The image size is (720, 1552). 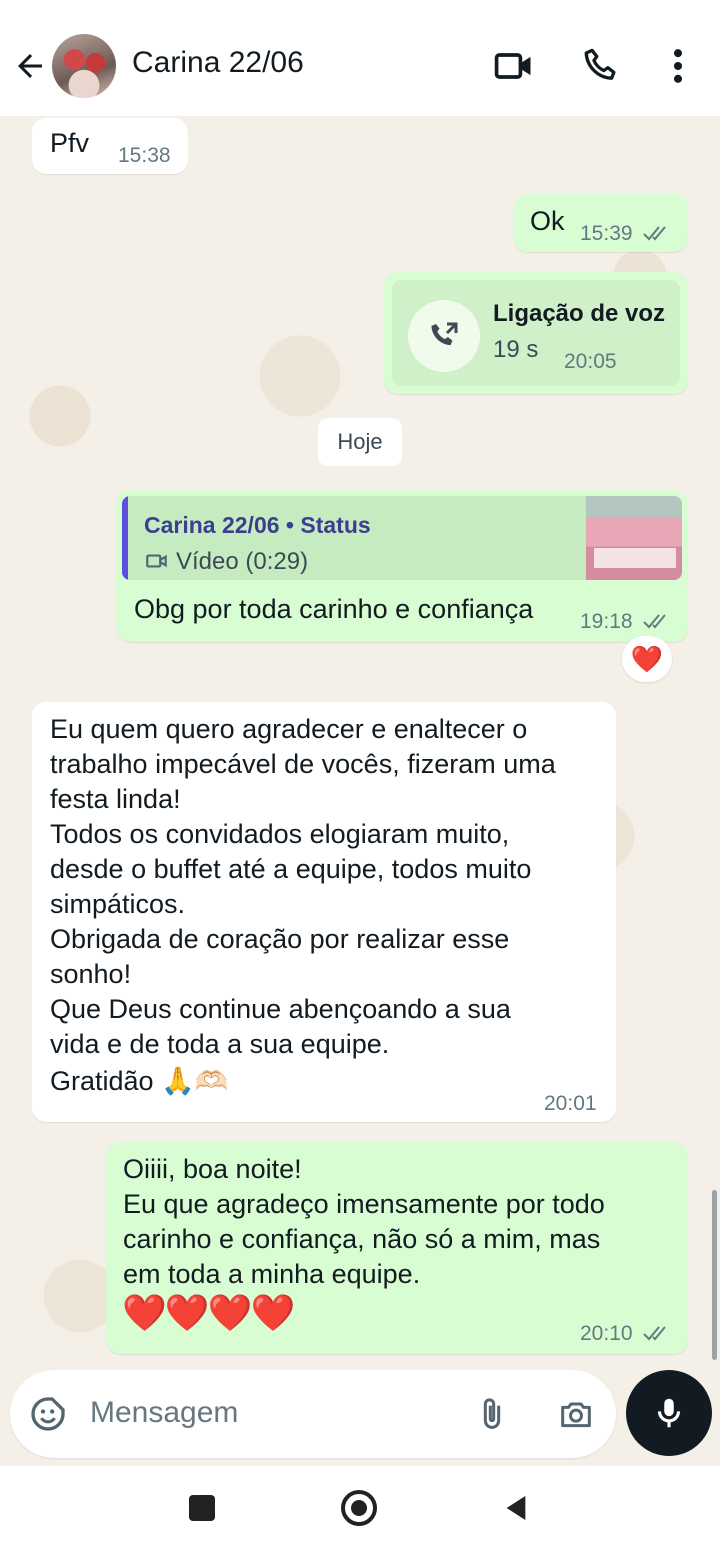 I want to click on home-button, so click(x=359, y=1508).